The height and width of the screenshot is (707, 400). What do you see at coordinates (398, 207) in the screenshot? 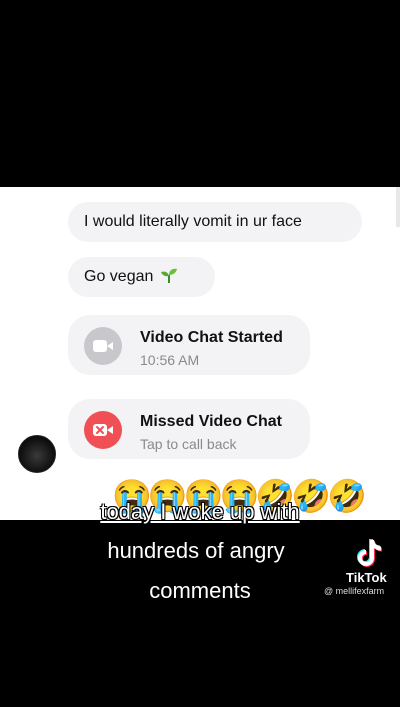
I see `scroll-edge` at bounding box center [398, 207].